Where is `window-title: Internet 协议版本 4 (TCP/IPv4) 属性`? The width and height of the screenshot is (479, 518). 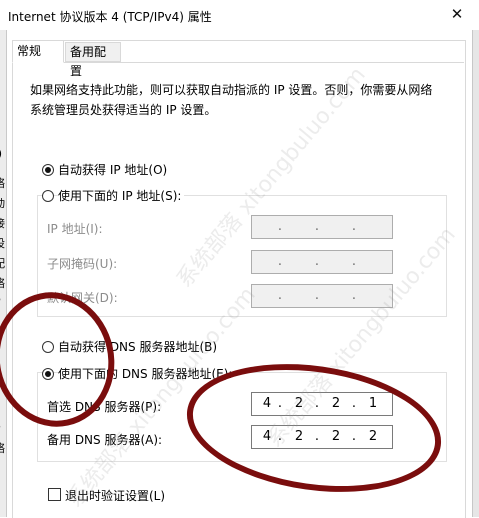 window-title: Internet 协议版本 4 (TCP/IPv4) 属性 is located at coordinates (110, 17).